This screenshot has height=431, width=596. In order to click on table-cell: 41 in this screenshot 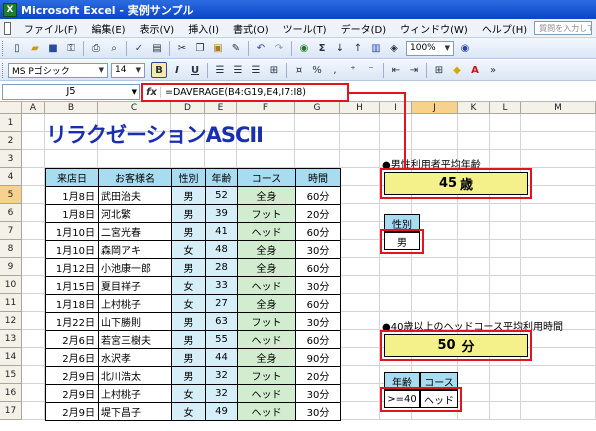, I will do `click(221, 231)`.